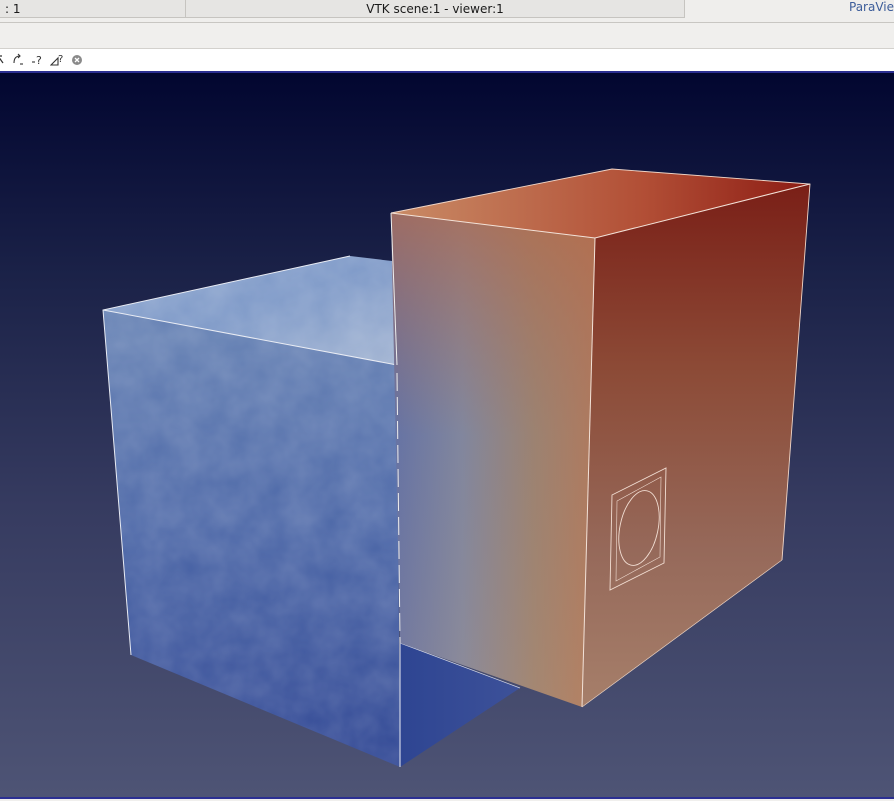 This screenshot has height=801, width=894. Describe the element at coordinates (13, 9) in the screenshot. I see `view-tab-previous-label: : 1` at that location.